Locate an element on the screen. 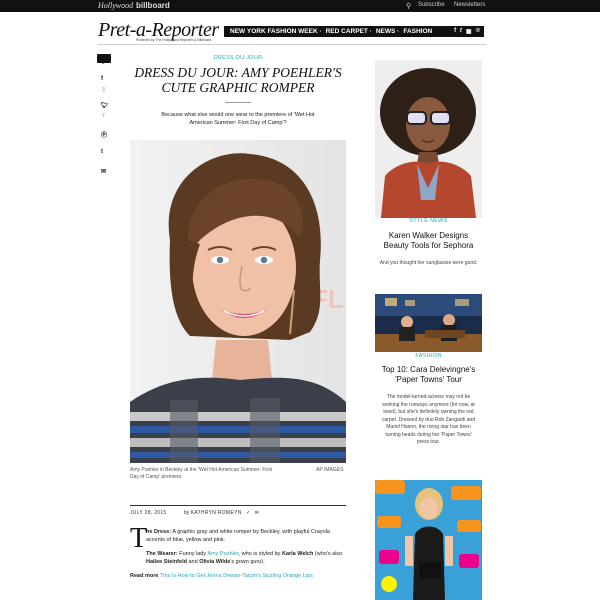  talk-show-illustration is located at coordinates (428, 323).